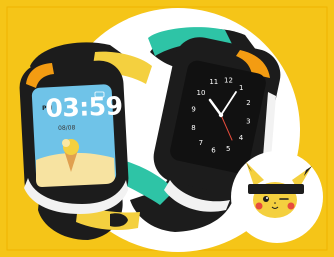 This screenshot has height=257, width=334. What do you see at coordinates (248, 103) in the screenshot?
I see `dial-numeral-2: 2` at bounding box center [248, 103].